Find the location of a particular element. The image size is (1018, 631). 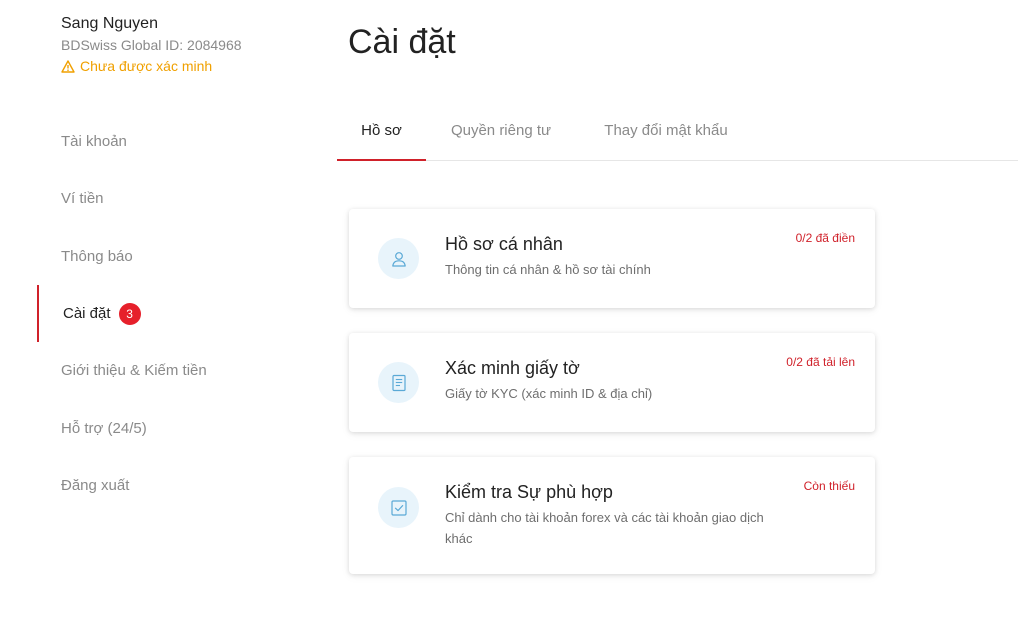

user-global-id: BDSwiss Global ID: 2084968 is located at coordinates (151, 45).